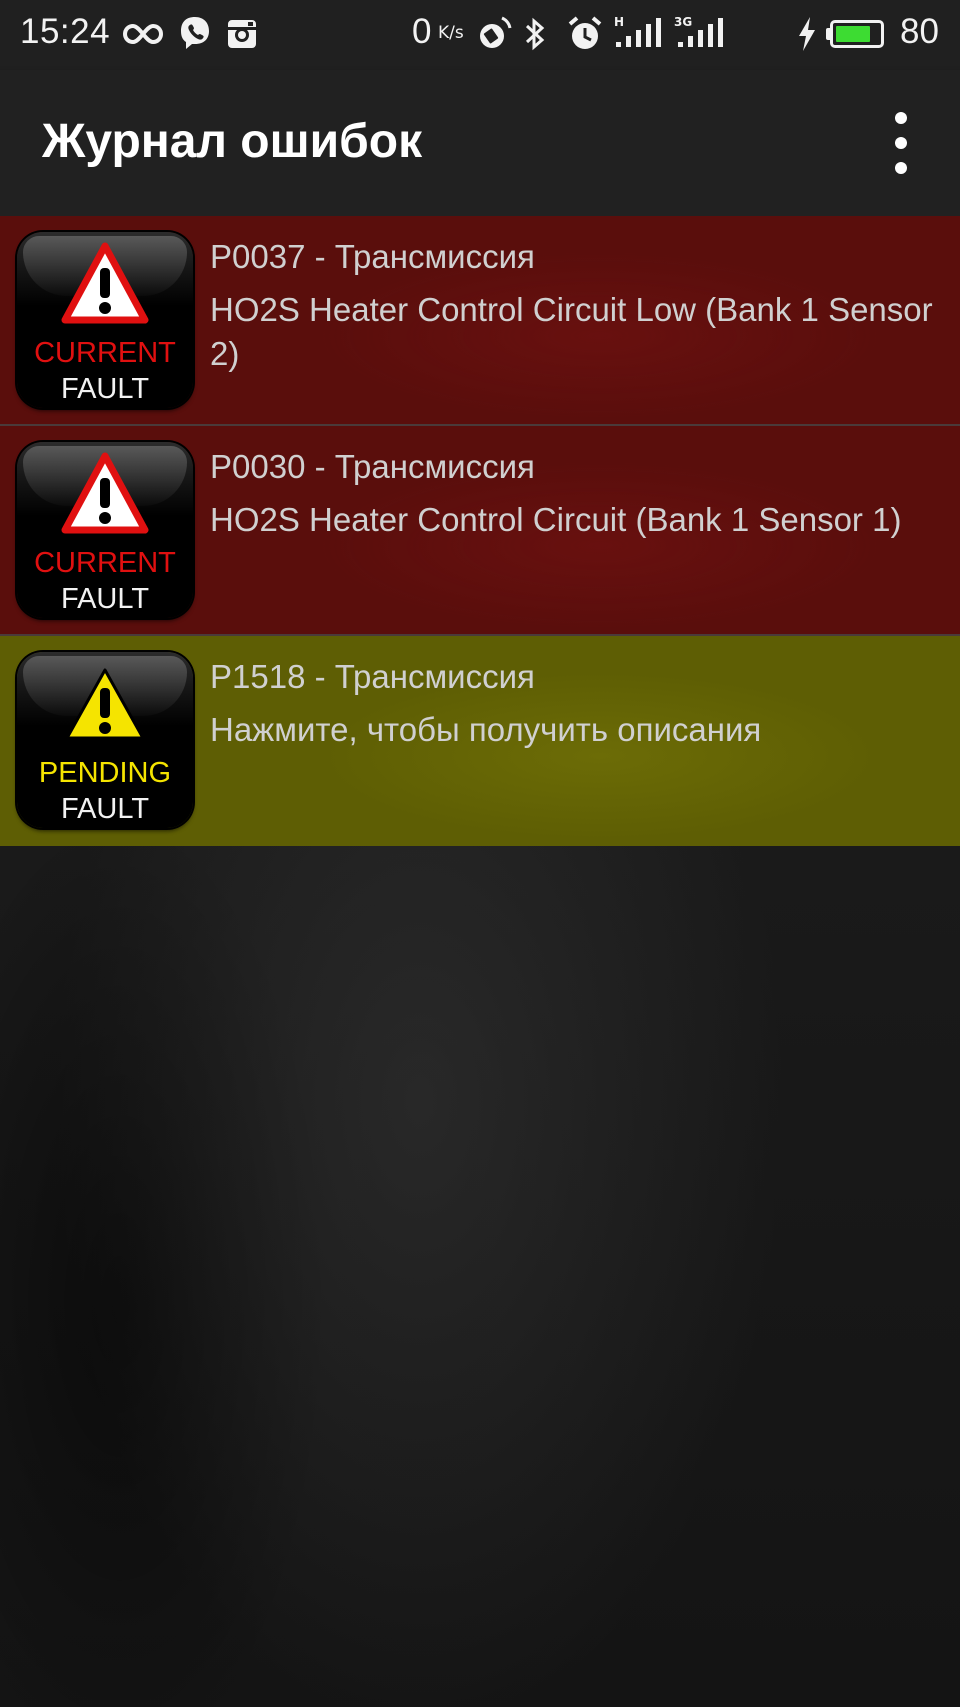  I want to click on battery-fill, so click(853, 34).